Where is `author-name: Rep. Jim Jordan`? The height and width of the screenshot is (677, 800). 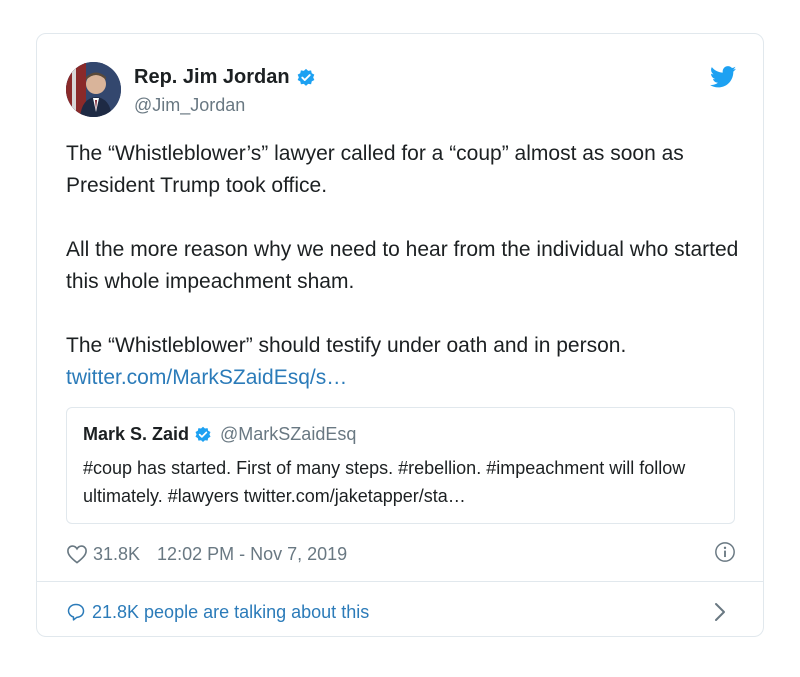 author-name: Rep. Jim Jordan is located at coordinates (212, 77).